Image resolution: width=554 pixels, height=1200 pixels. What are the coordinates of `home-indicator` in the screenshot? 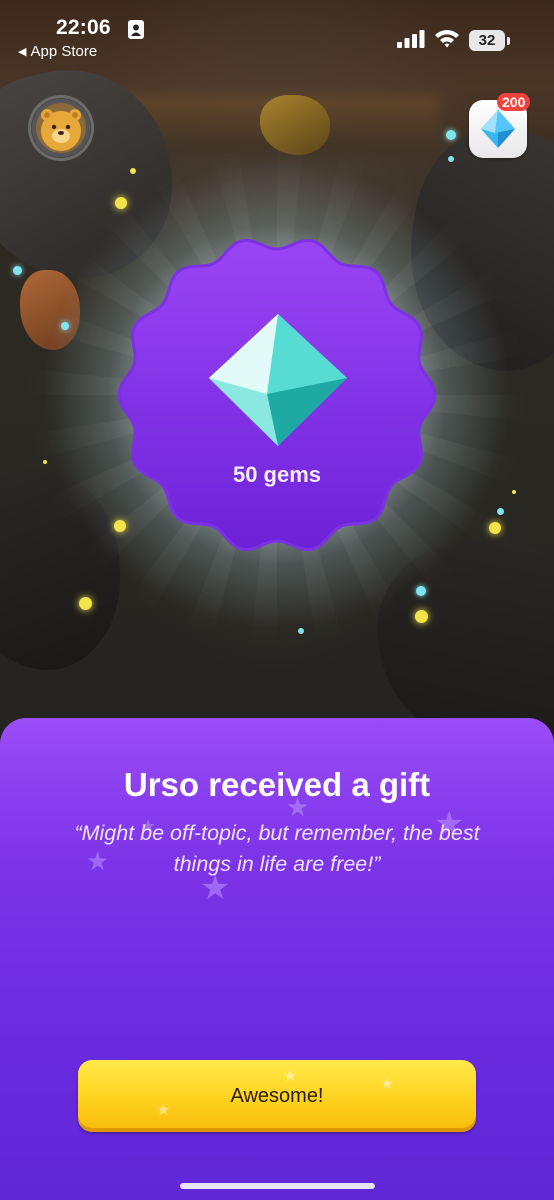 It's located at (277, 1186).